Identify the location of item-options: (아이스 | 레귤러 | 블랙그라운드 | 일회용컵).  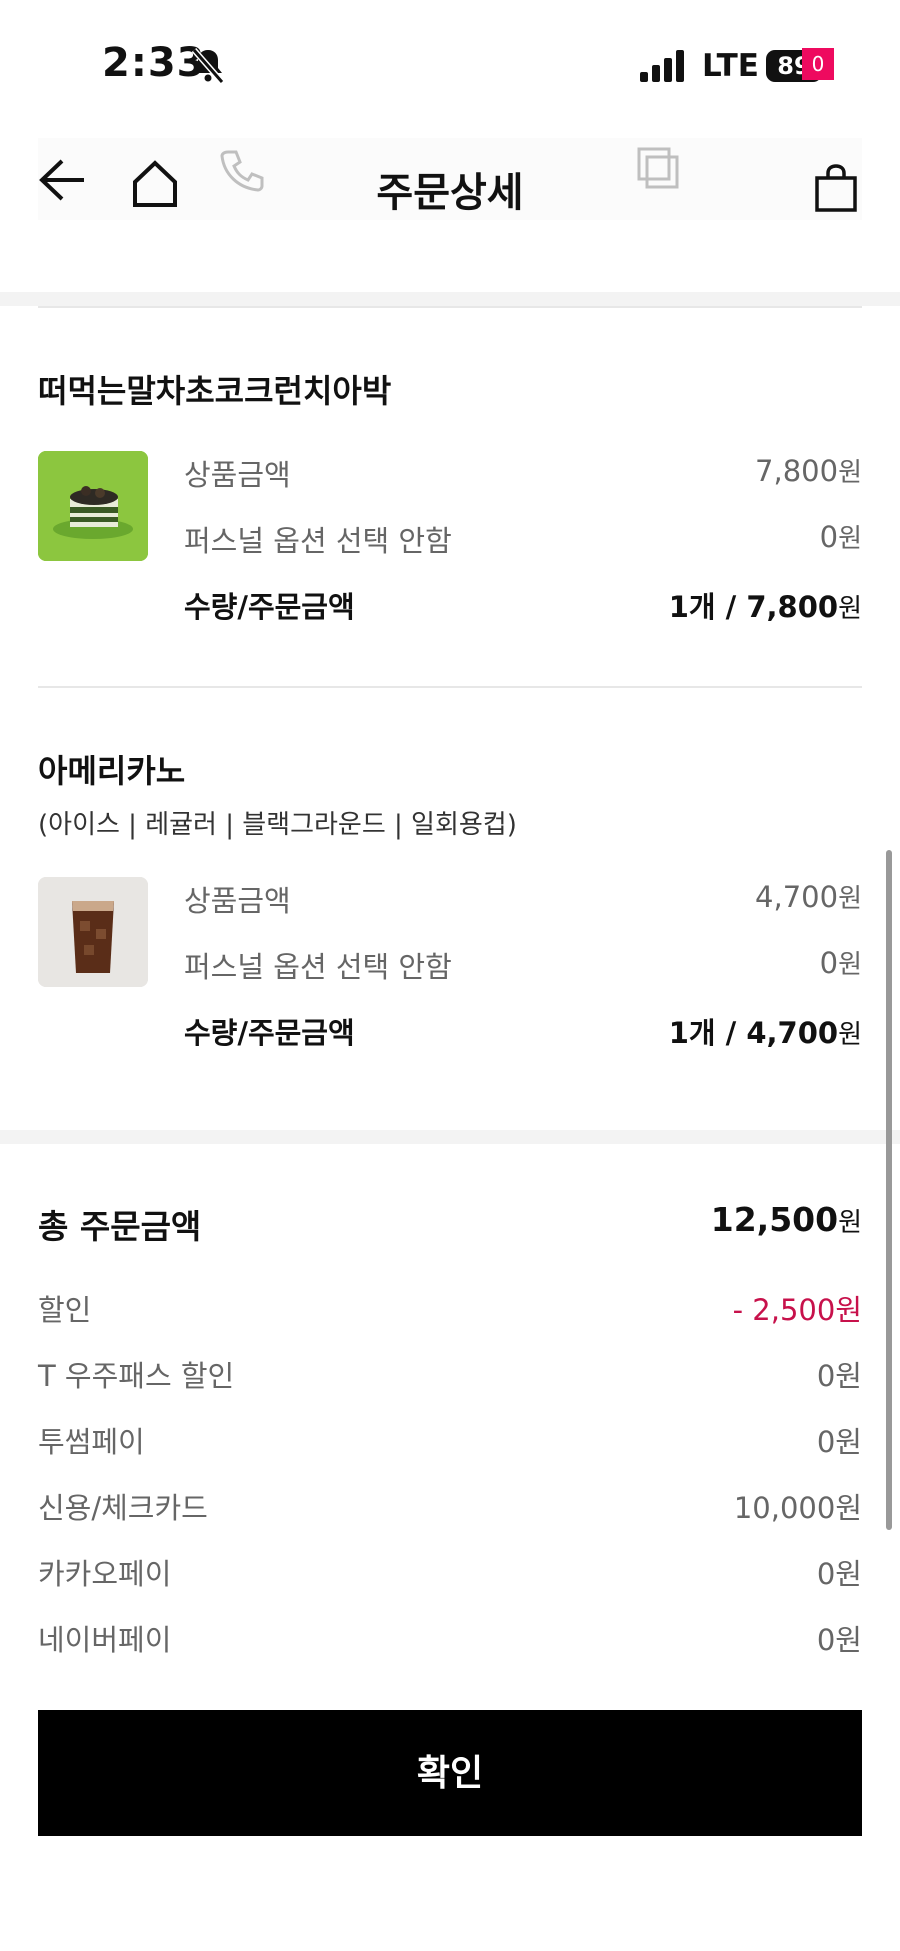
(277, 825).